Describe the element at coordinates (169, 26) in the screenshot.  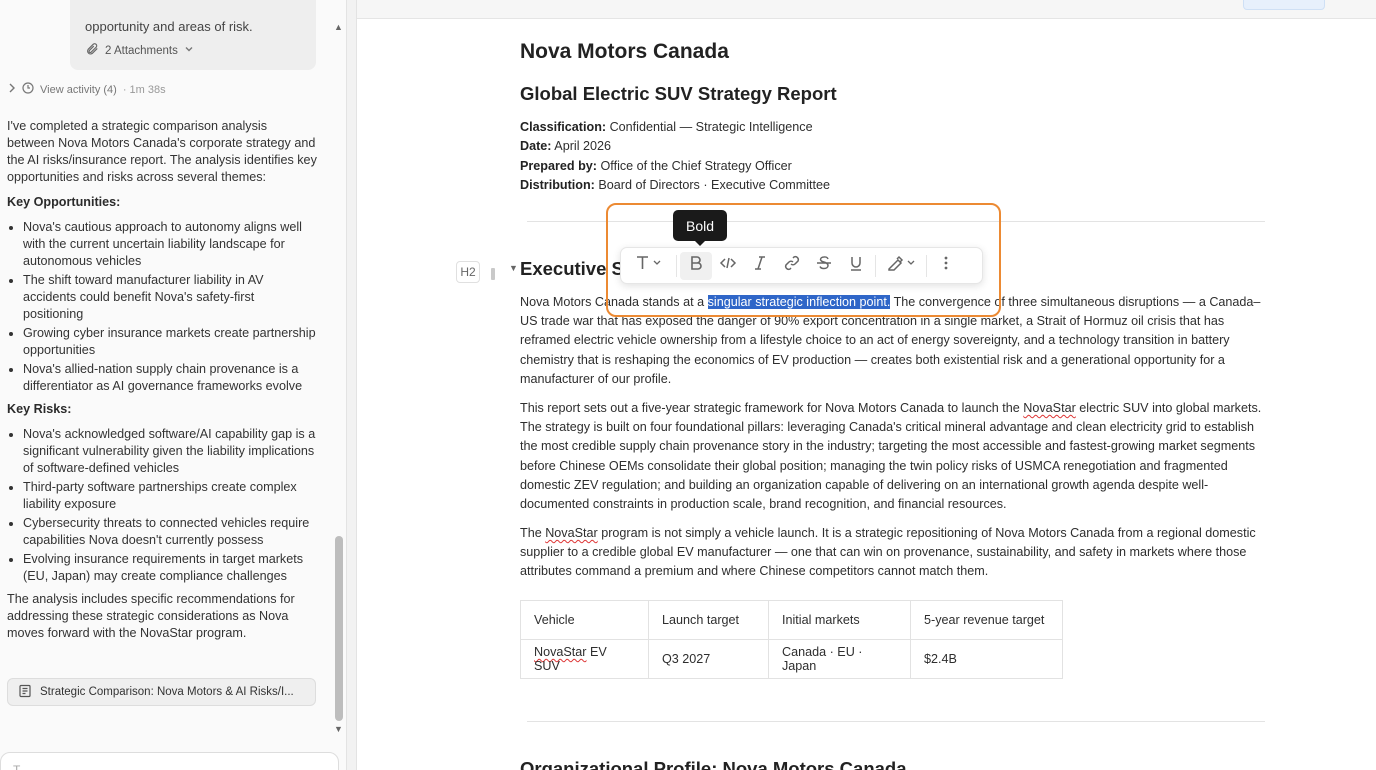
I see `attachment-message-text: opportunity and areas of risk.` at that location.